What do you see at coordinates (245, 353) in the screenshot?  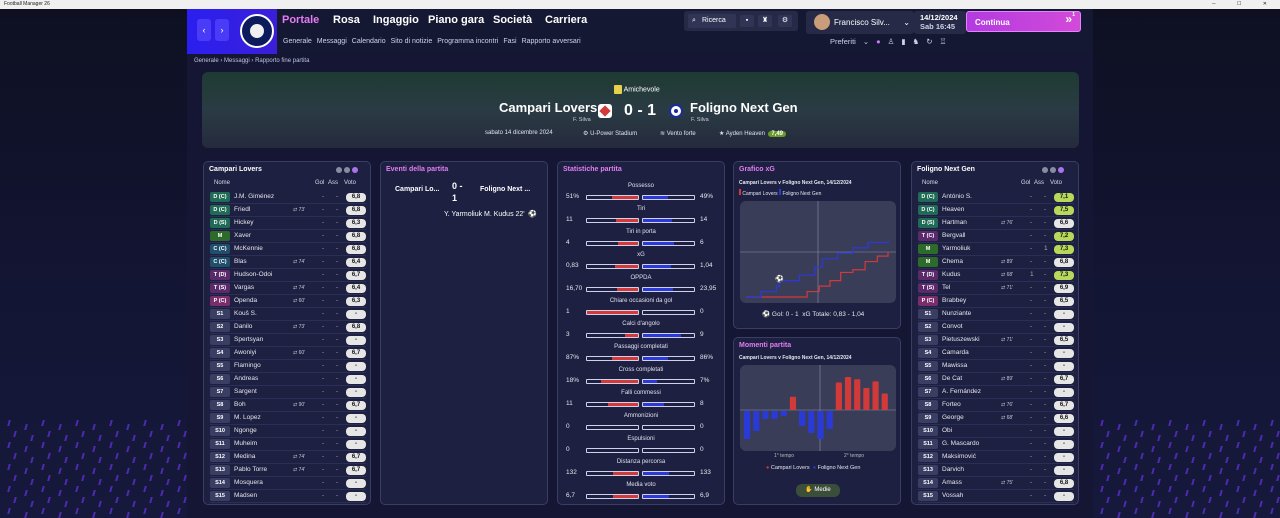 I see `player-name: Awoniyi` at bounding box center [245, 353].